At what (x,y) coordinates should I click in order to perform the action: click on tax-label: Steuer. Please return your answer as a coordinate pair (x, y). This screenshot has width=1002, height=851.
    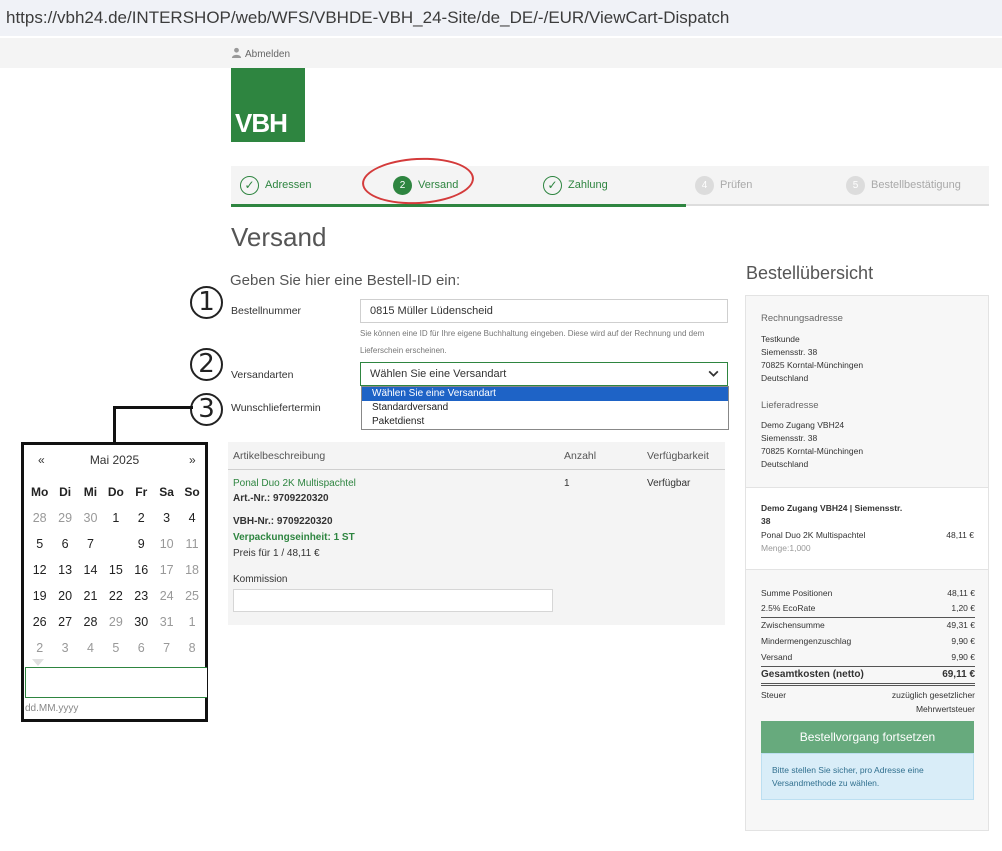
    Looking at the image, I should click on (774, 695).